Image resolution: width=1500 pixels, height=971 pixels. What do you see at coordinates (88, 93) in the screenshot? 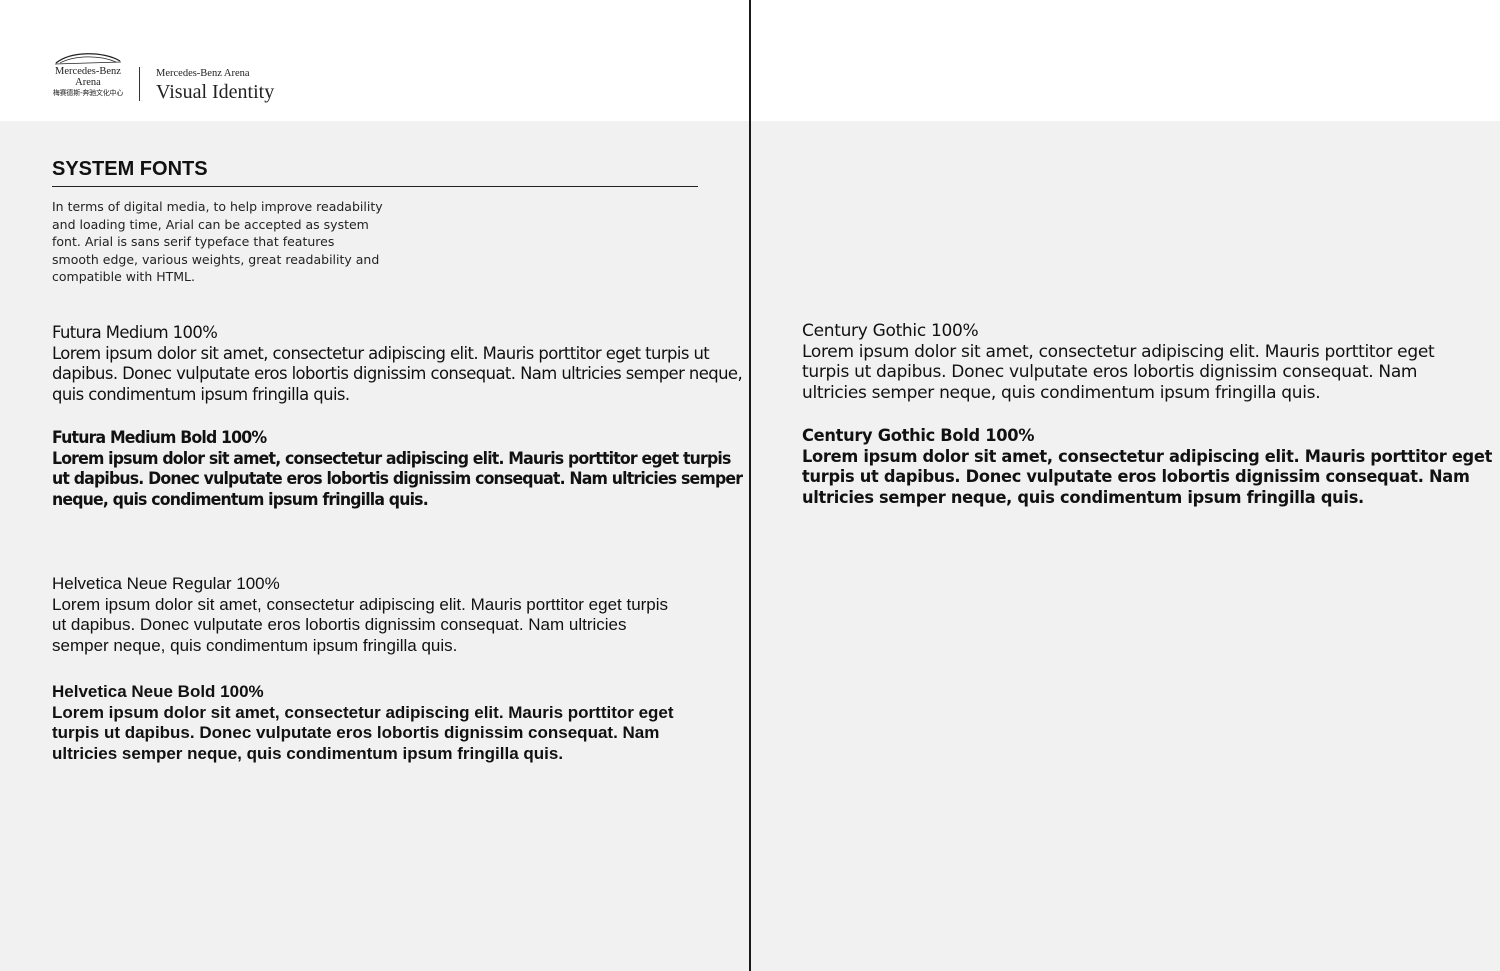
I see `logo-text-chinese: 梅赛德斯-奔驰文化中心` at bounding box center [88, 93].